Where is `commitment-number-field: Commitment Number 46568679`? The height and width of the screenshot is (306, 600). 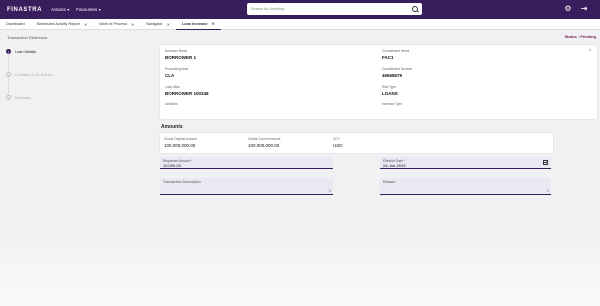 commitment-number-field: Commitment Number 46568679 is located at coordinates (397, 72).